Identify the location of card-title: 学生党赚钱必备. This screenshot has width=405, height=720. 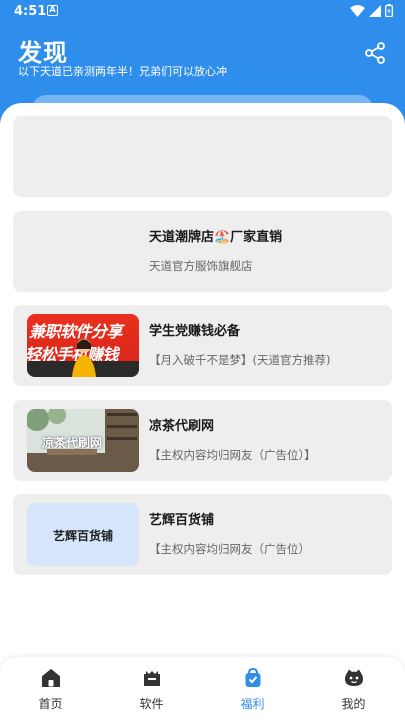
(195, 331).